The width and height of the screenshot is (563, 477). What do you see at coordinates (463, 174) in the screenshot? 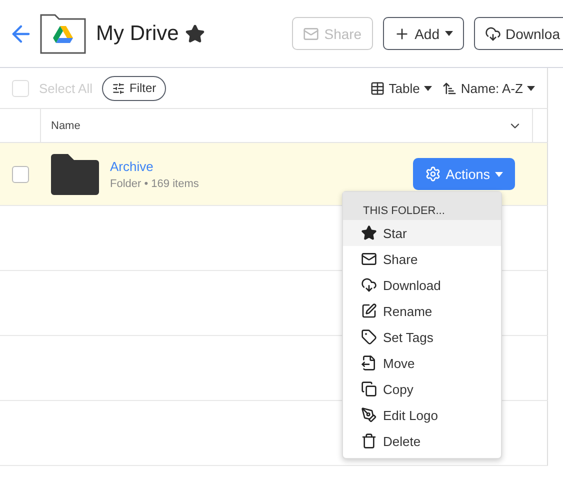
I see `actions-button: Actions` at bounding box center [463, 174].